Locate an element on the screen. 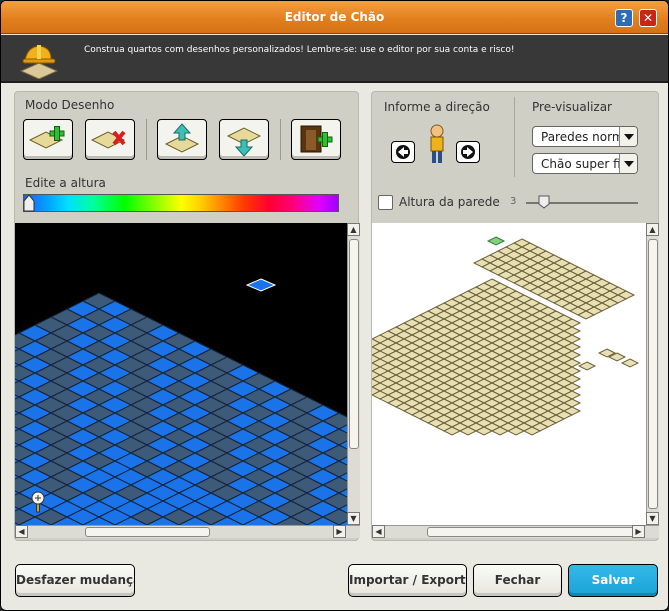 The height and width of the screenshot is (611, 669). window-title: Editor de Chão is located at coordinates (334, 17).